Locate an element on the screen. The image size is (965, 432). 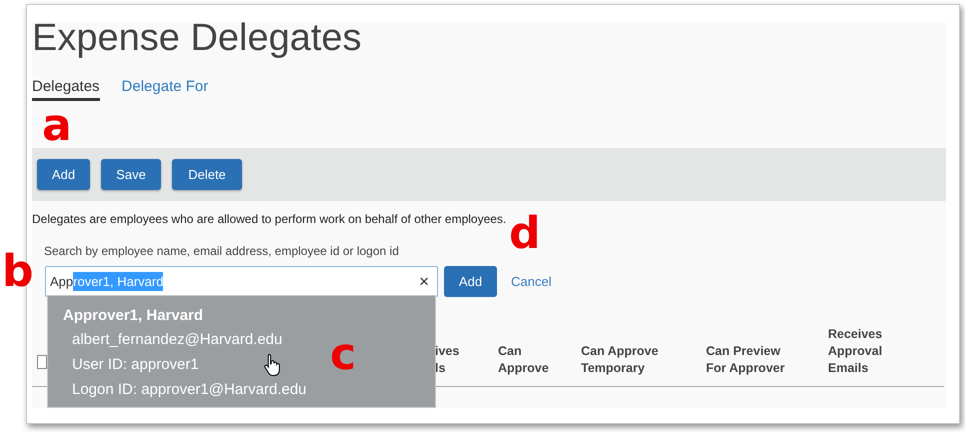
column-header: Can Preview For Approver is located at coordinates (746, 360).